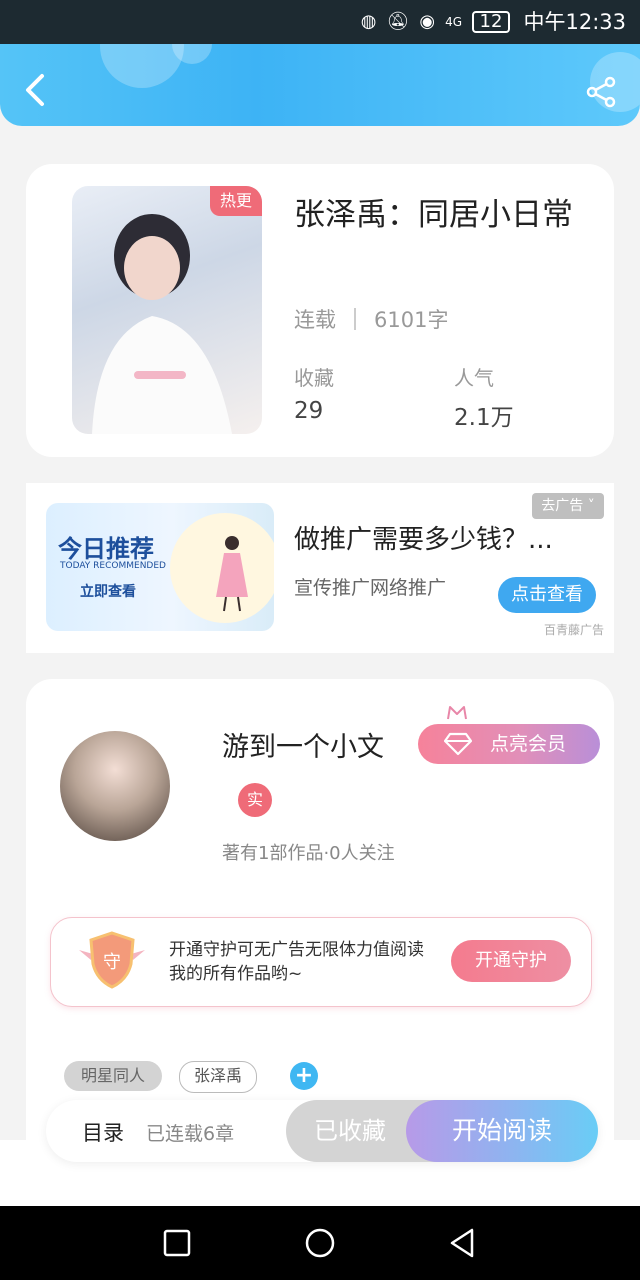  I want to click on author-meta: 著有1部作品·0人关注, so click(308, 853).